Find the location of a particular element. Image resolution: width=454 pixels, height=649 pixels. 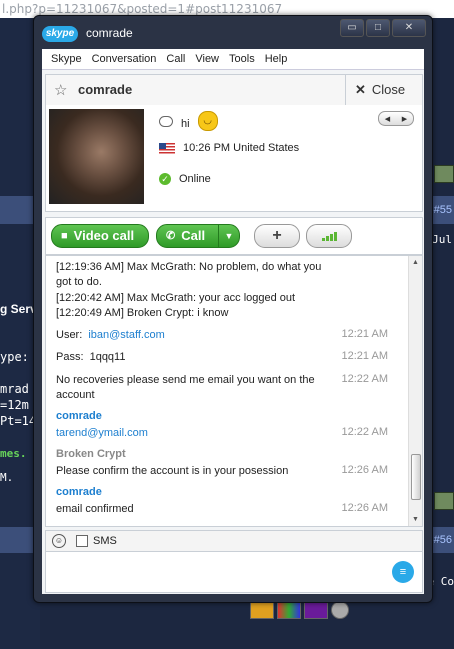

forum-fragment: mes. is located at coordinates (13, 453).